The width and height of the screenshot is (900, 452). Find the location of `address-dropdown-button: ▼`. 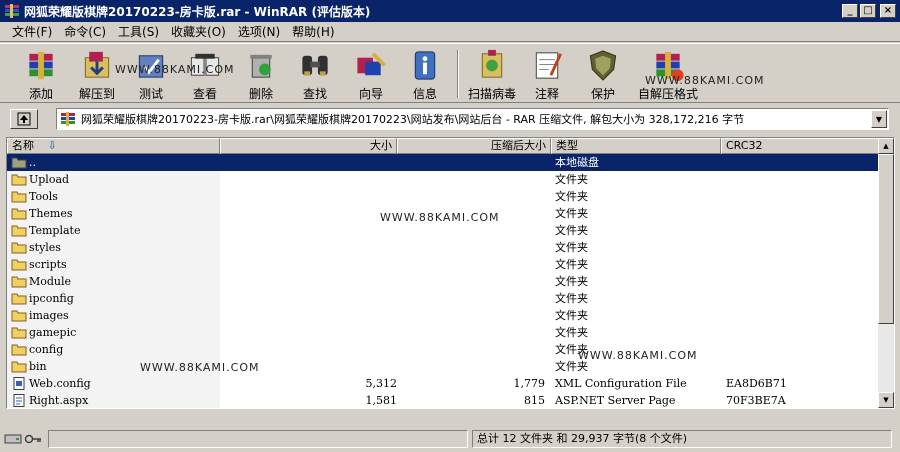

address-dropdown-button: ▼ is located at coordinates (879, 119).